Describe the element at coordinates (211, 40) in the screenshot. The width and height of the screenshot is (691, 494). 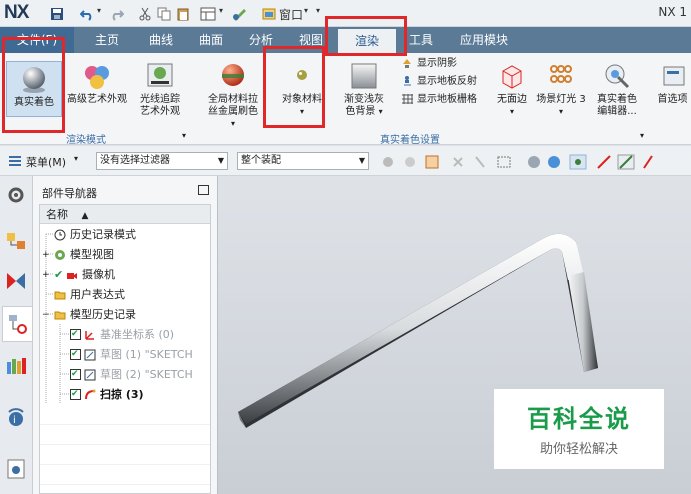
I see `tab-surface: 曲面` at that location.